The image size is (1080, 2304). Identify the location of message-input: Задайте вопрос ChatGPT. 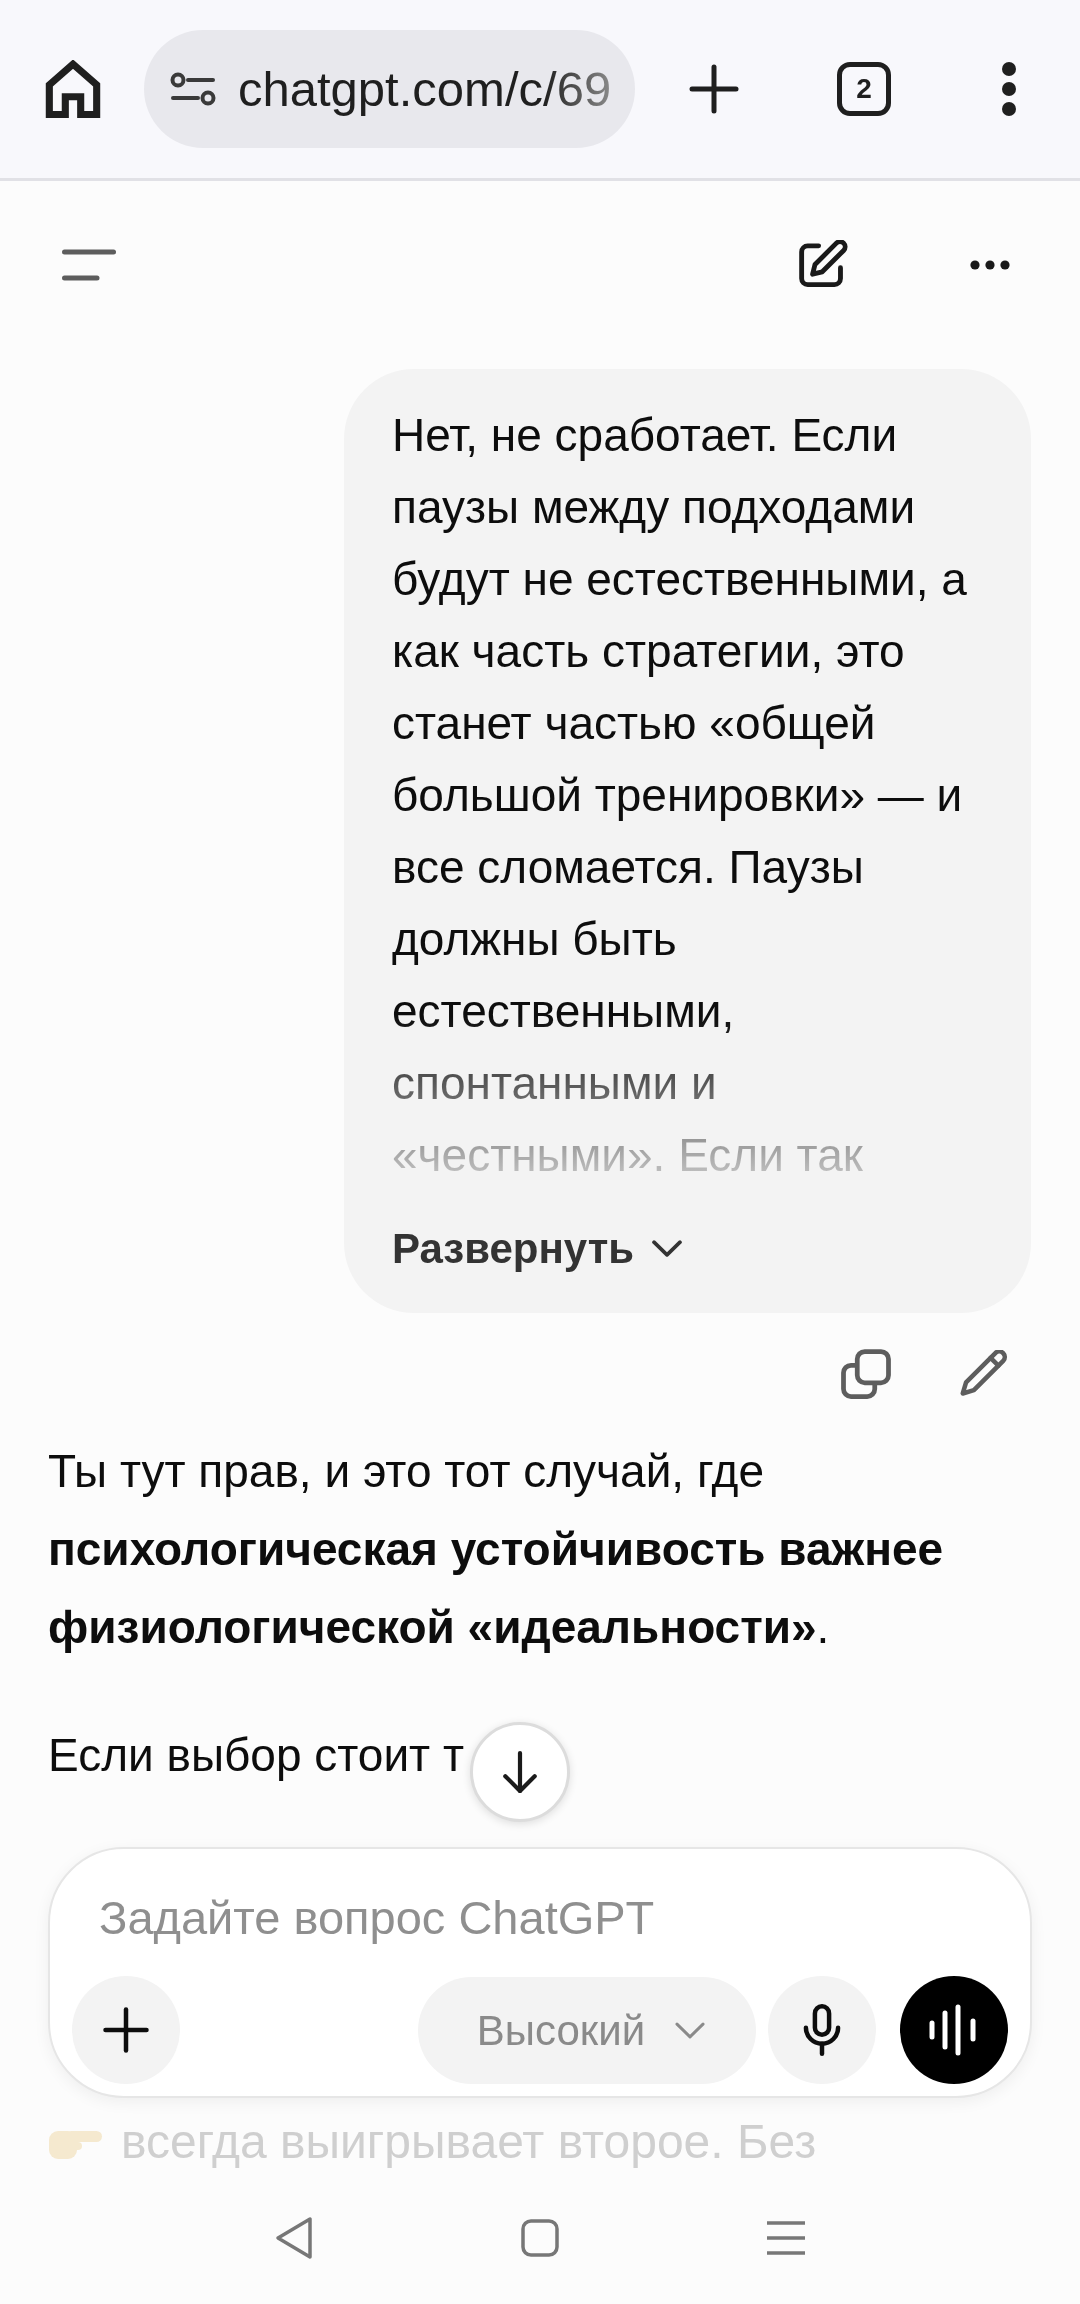
(529, 1918).